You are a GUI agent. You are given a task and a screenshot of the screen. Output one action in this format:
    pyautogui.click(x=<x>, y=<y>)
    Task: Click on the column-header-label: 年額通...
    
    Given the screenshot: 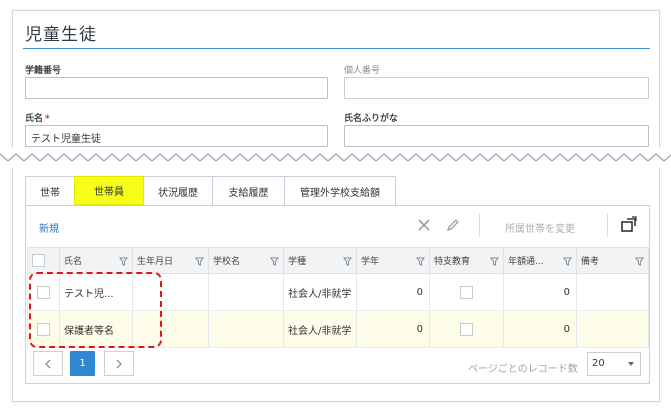 What is the action you would take?
    pyautogui.click(x=526, y=262)
    